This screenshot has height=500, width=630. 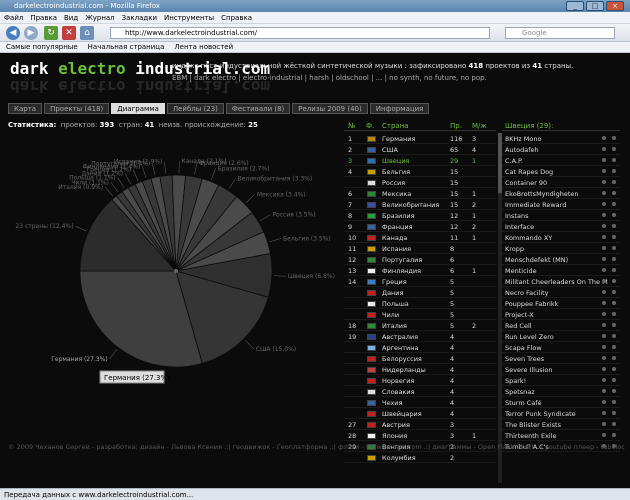 What do you see at coordinates (479, 126) in the screenshot?
I see `column-header-4: М/ж` at bounding box center [479, 126].